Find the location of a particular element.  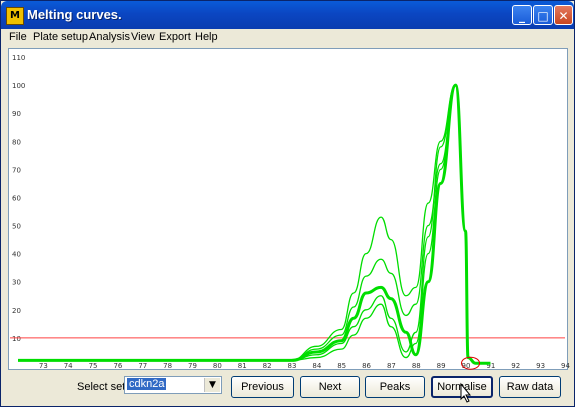

close-button: ✕ is located at coordinates (563, 15).